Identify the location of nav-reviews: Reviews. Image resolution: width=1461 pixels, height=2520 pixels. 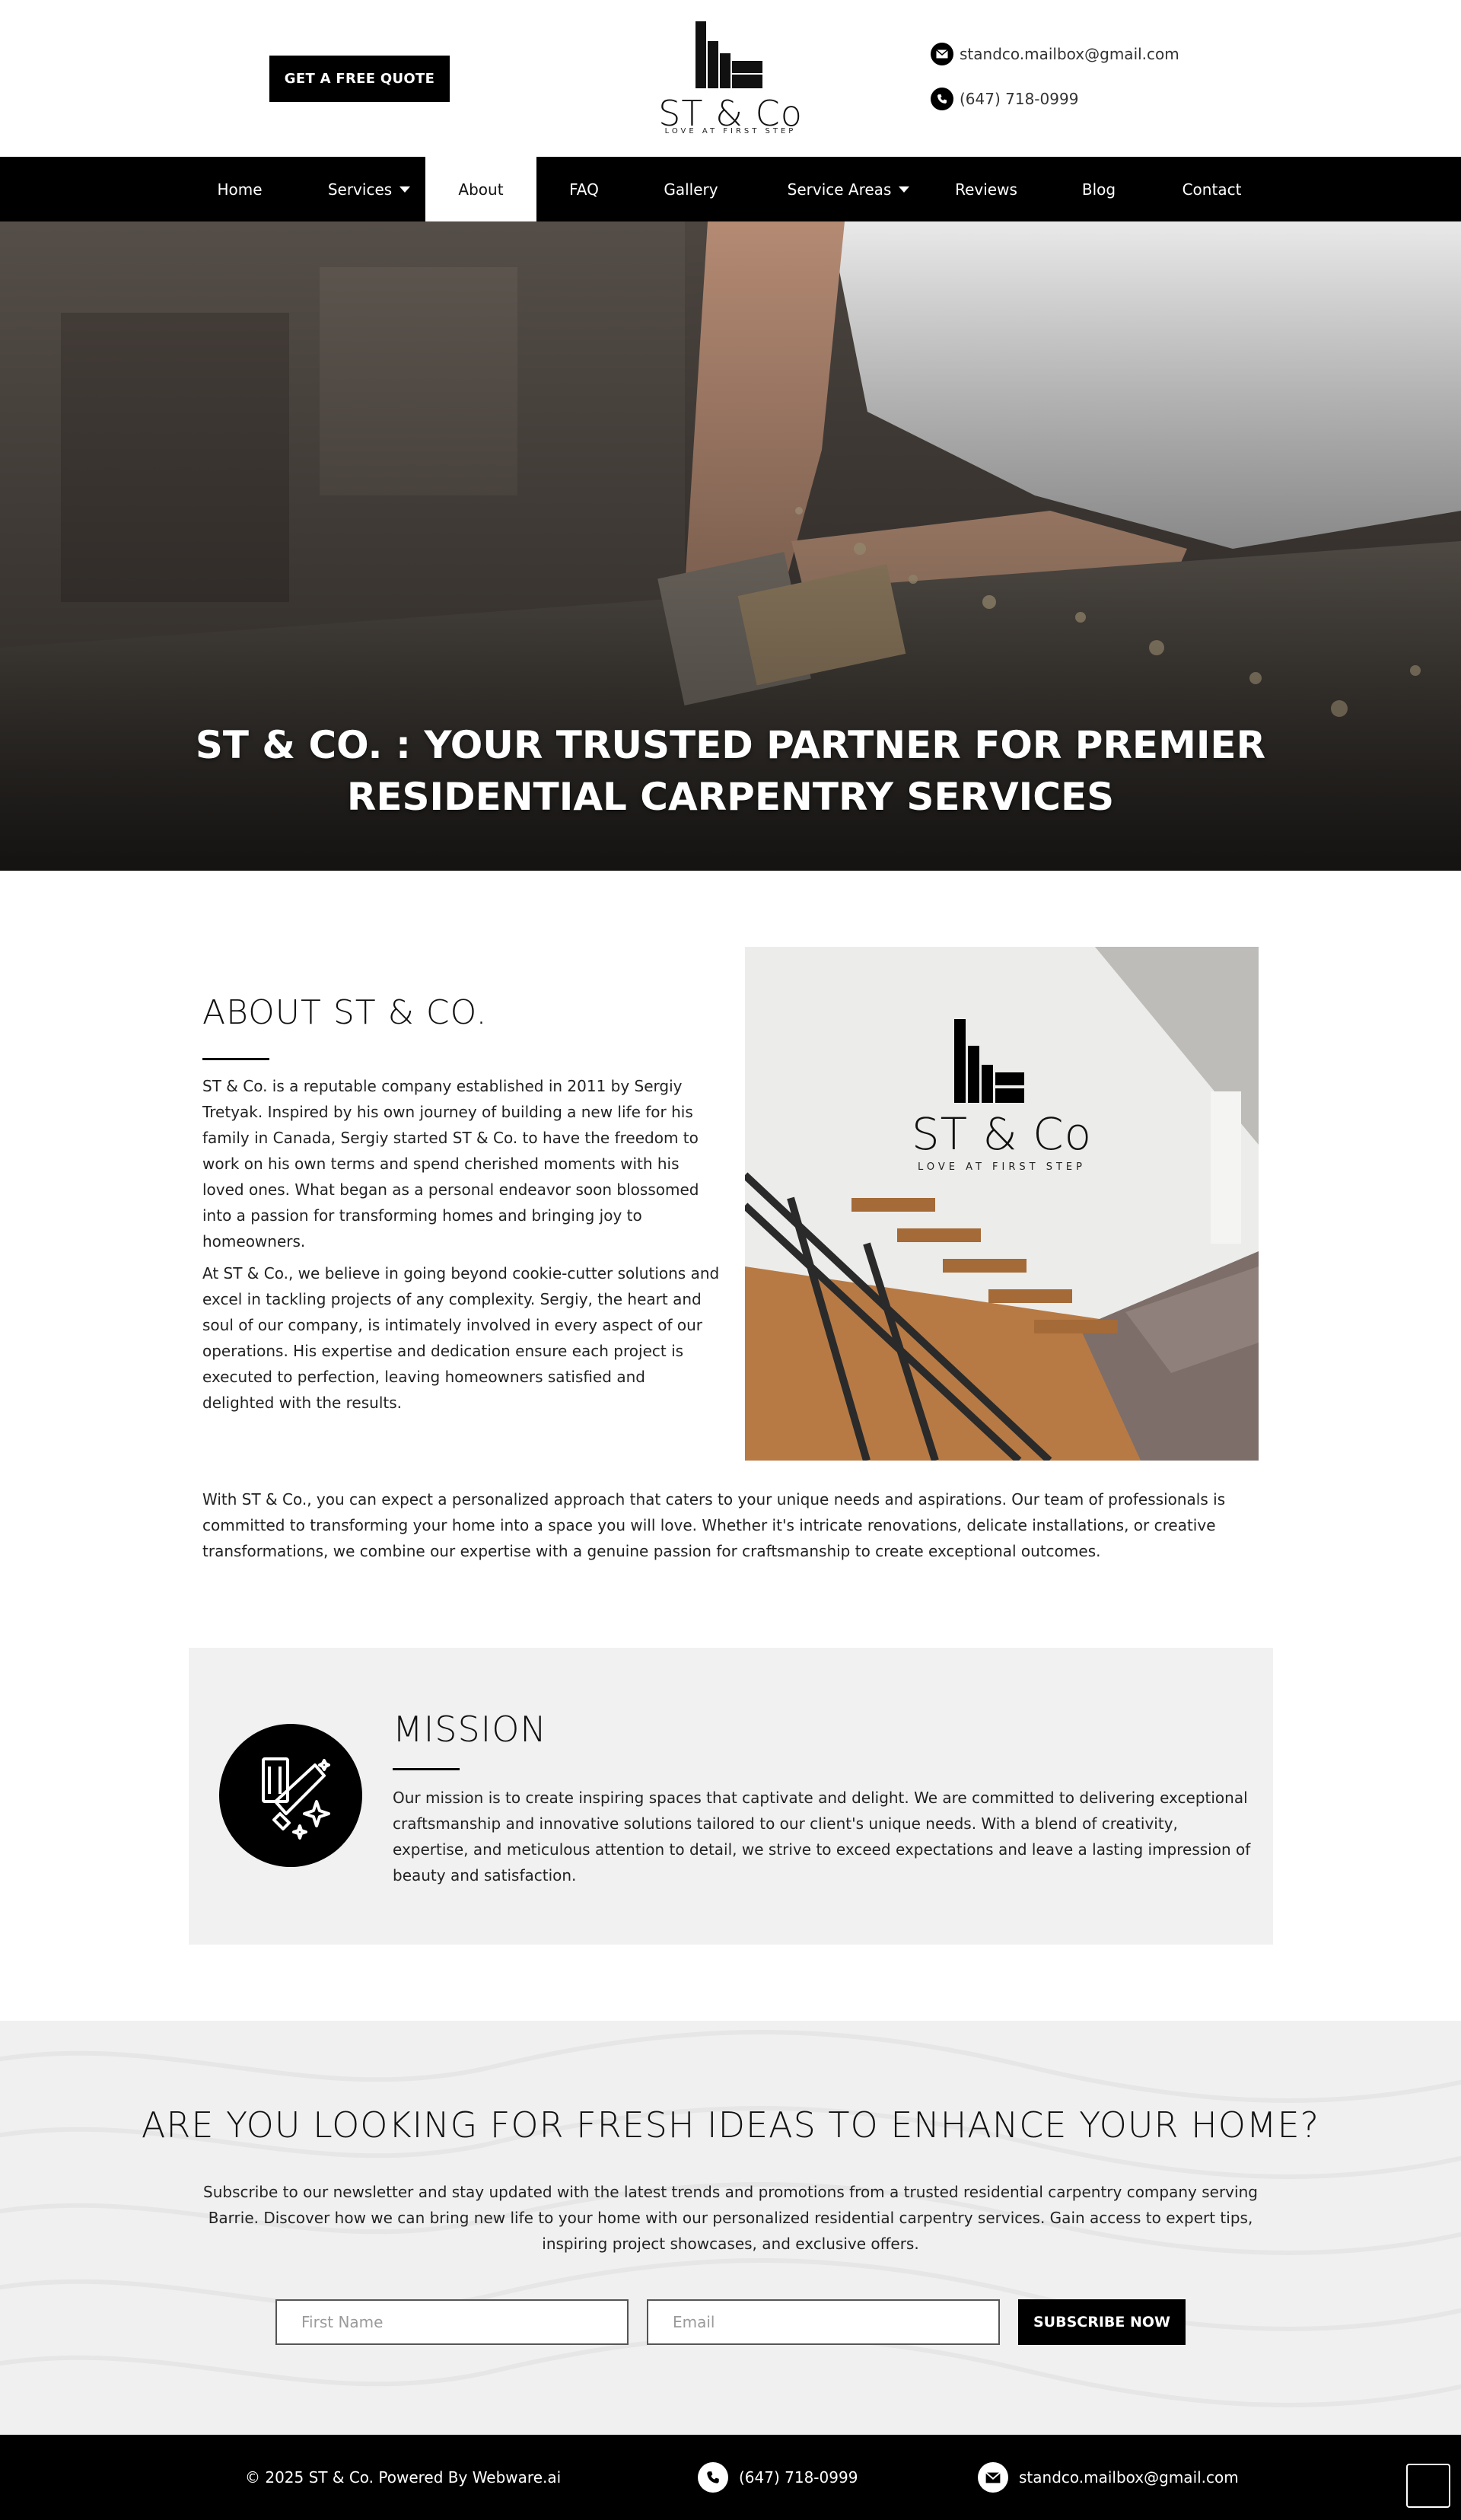
(986, 189).